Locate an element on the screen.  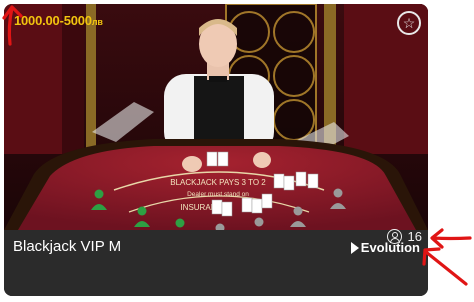
star-icon: ☆ is located at coordinates (409, 23).